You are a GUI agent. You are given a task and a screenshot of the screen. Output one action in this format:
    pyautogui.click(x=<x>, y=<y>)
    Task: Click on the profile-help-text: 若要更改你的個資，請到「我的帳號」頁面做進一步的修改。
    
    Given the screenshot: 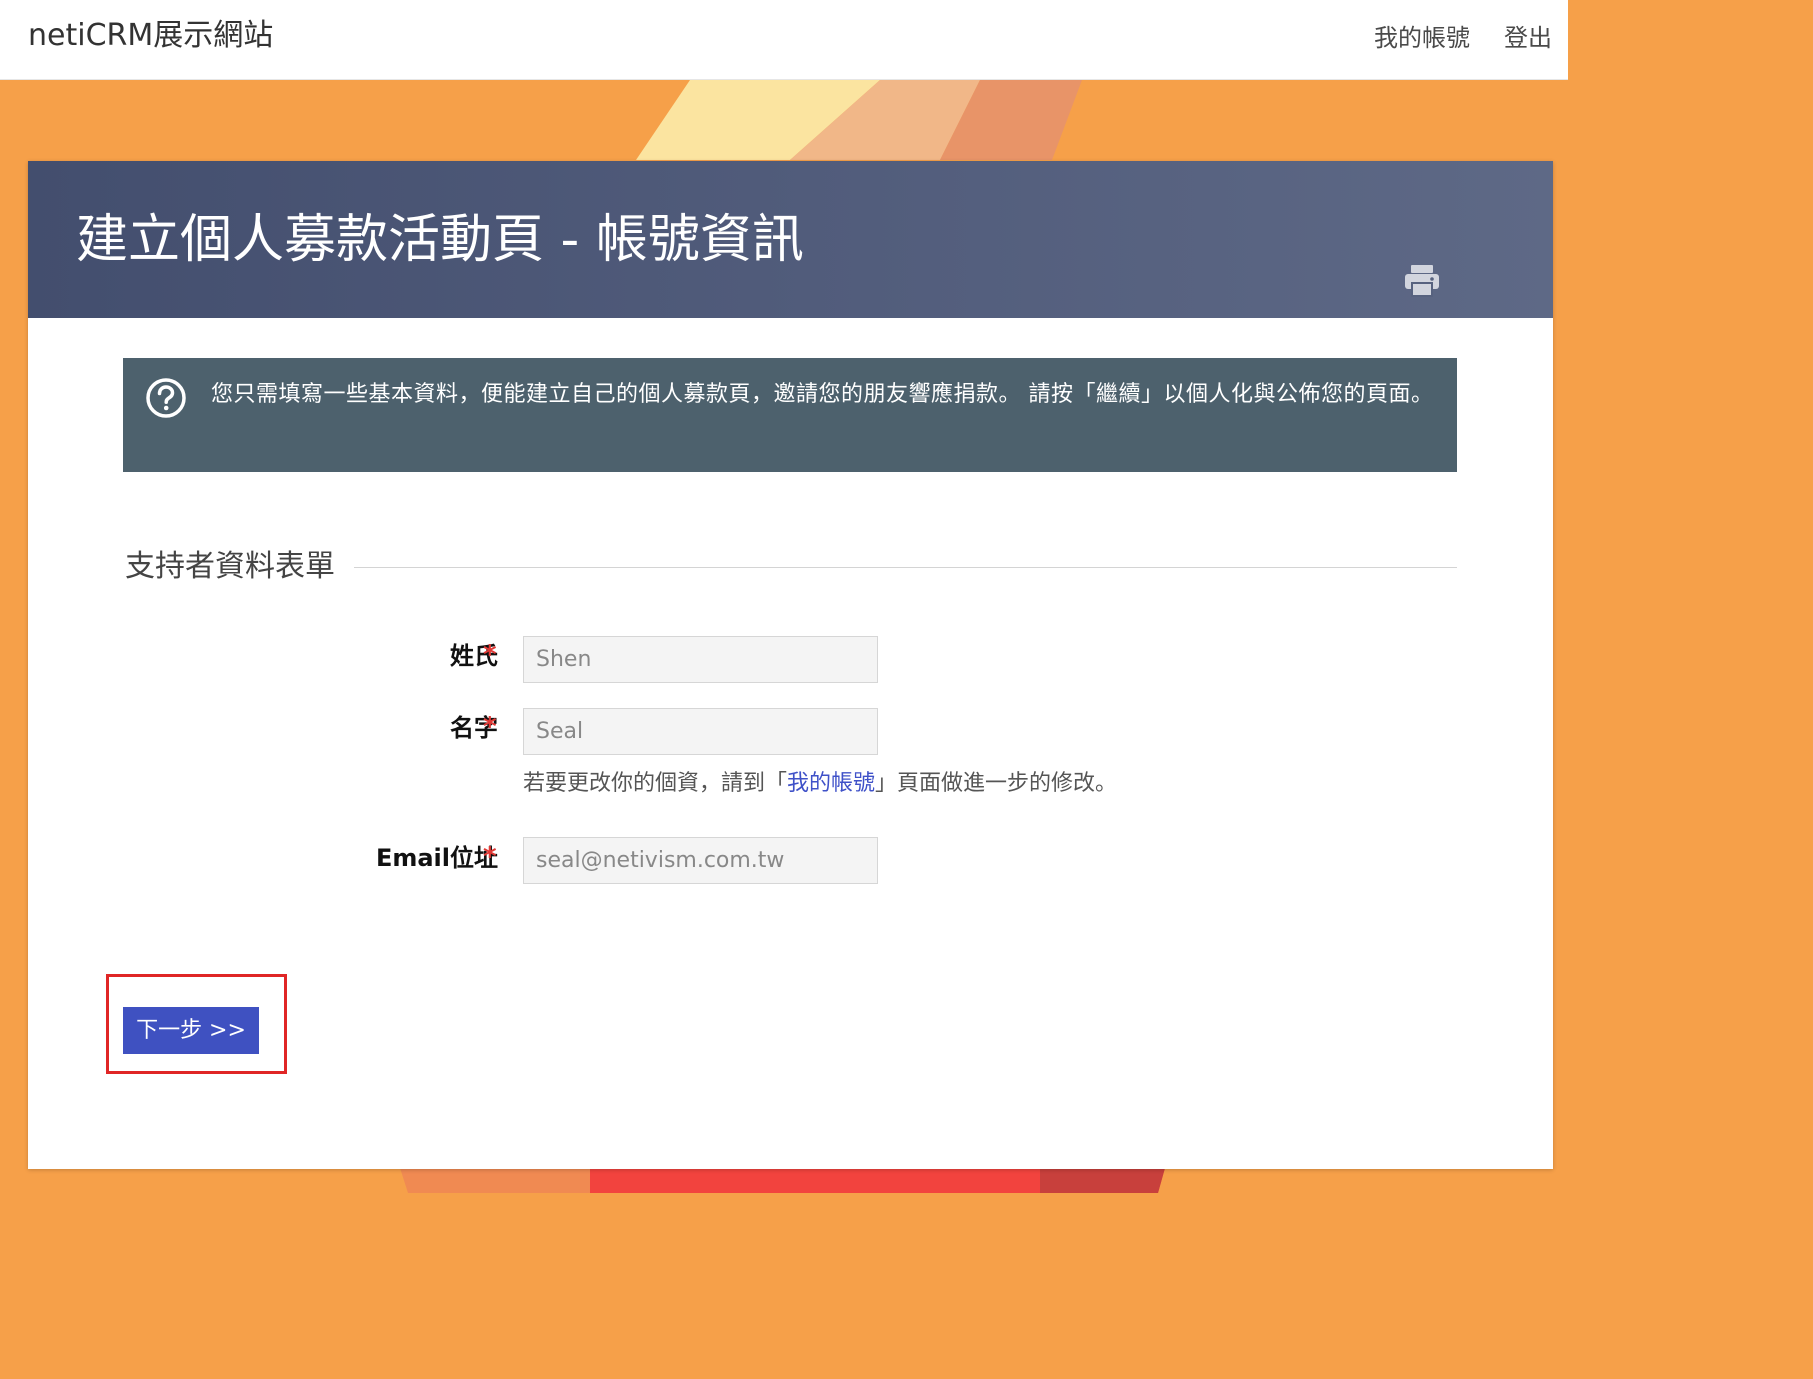 What is the action you would take?
    pyautogui.click(x=820, y=784)
    